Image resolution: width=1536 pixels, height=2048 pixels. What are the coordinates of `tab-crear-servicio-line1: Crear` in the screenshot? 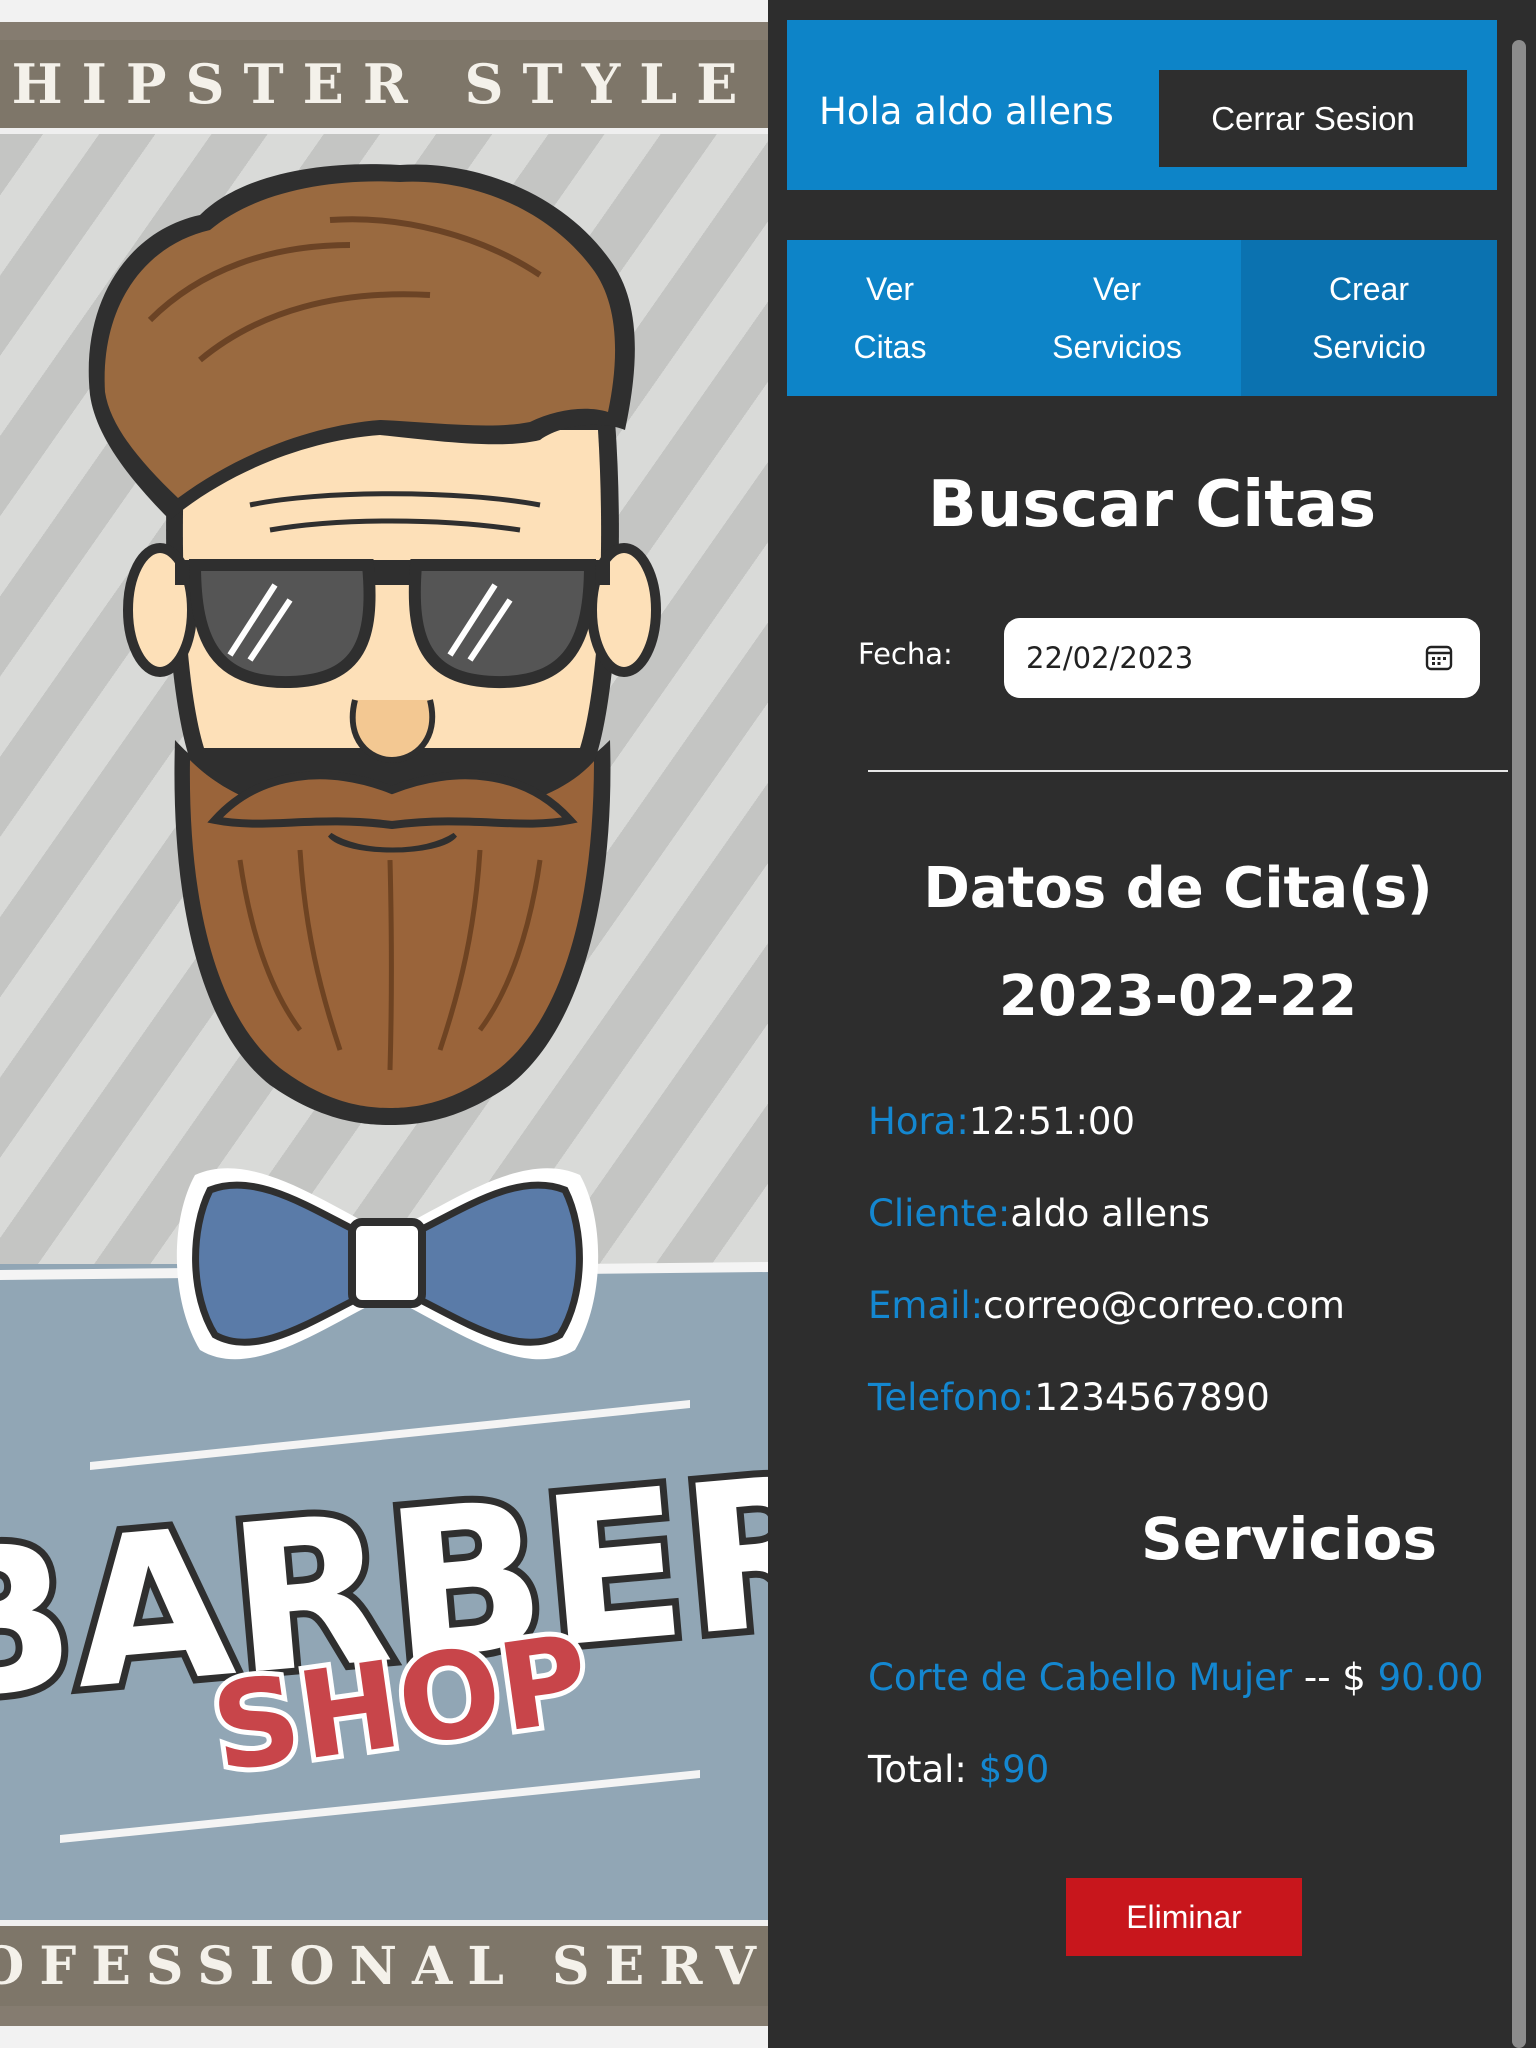 It's located at (1368, 289).